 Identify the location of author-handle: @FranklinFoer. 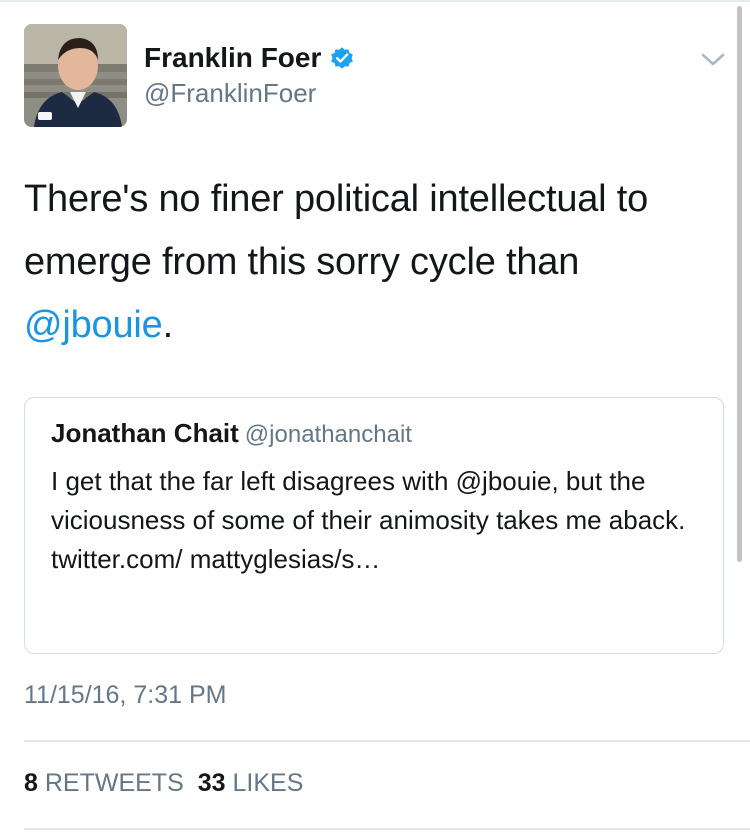
(230, 93).